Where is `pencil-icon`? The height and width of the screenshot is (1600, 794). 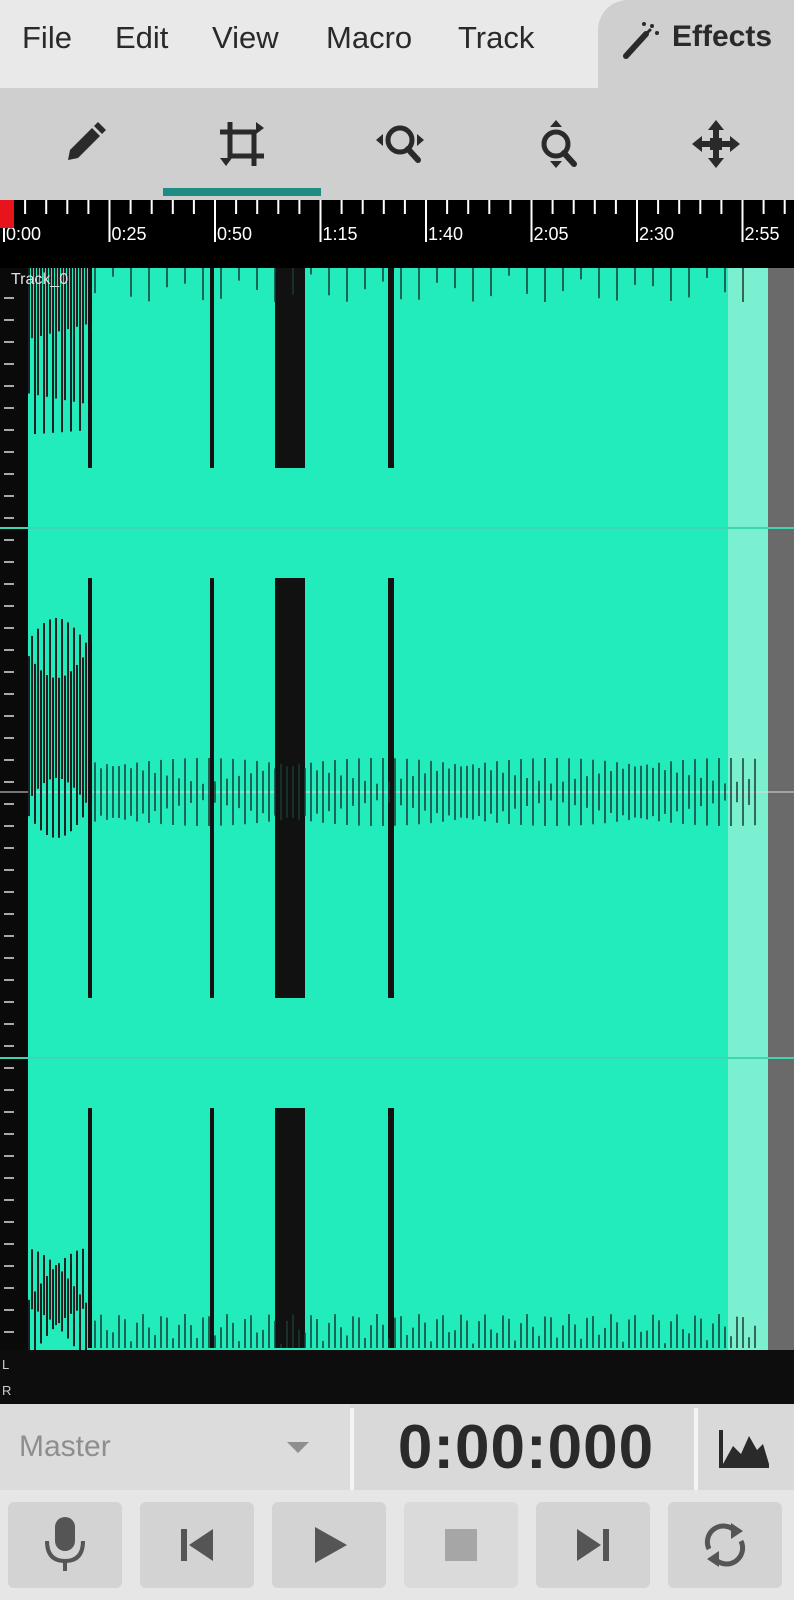
pencil-icon is located at coordinates (87, 141).